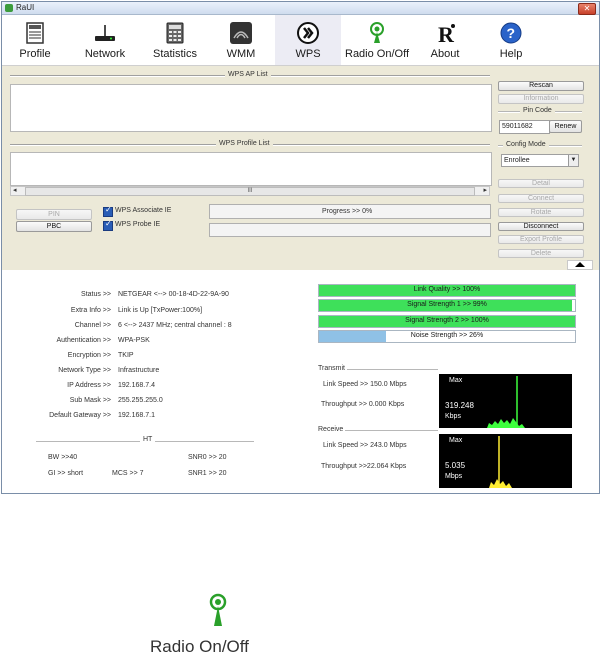  I want to click on wps-probe-ie-checkbox, so click(108, 225).